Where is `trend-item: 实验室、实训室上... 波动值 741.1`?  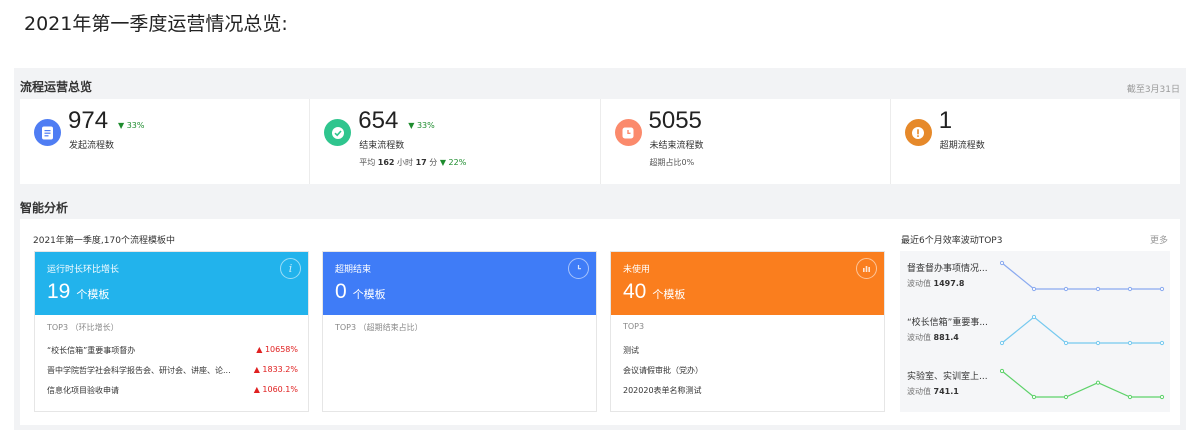
trend-item: 实验室、实训室上... 波动值 741.1 is located at coordinates (1035, 385).